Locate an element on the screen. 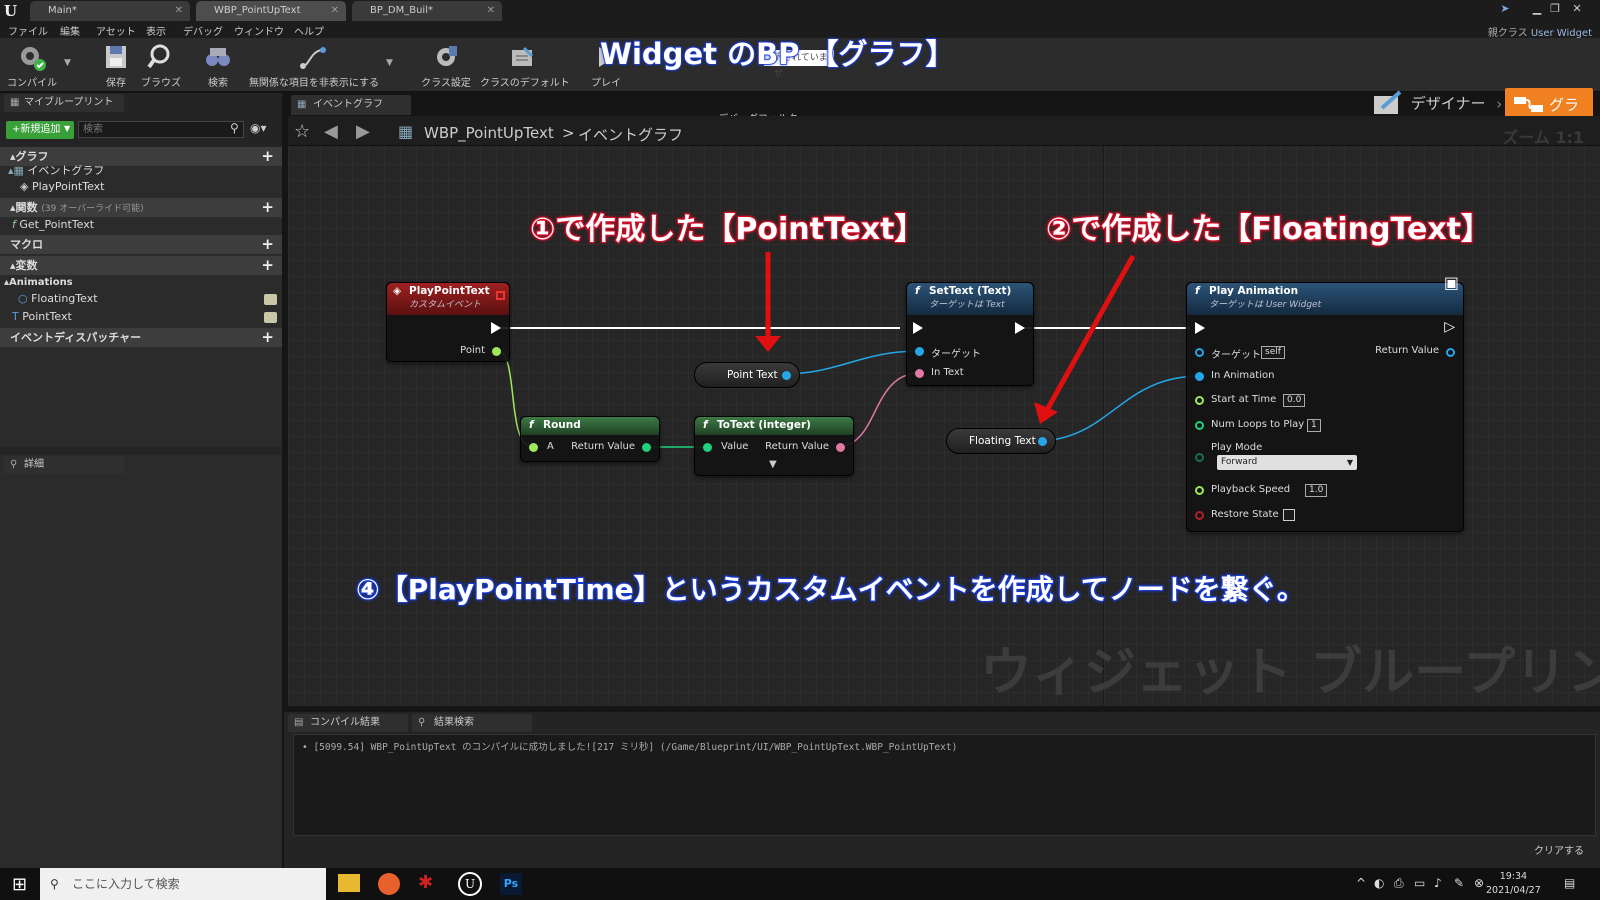 The width and height of the screenshot is (1600, 900). animation-in-pin is located at coordinates (1199, 376).